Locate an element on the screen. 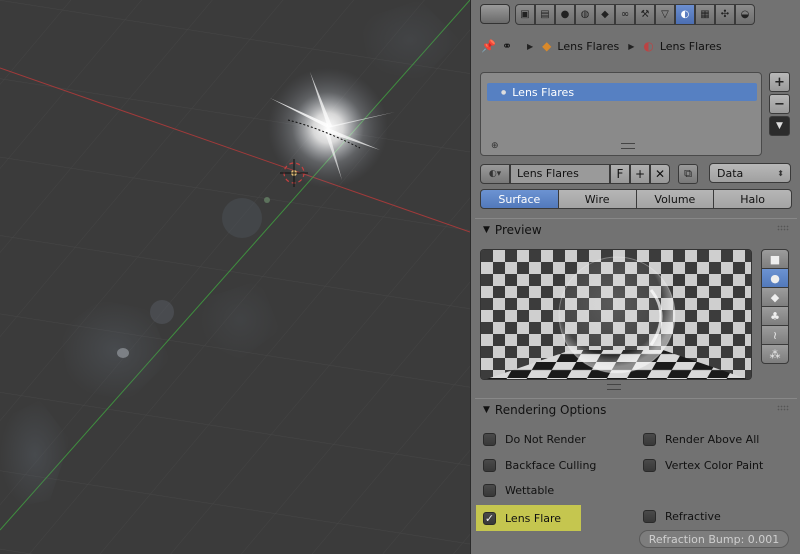 This screenshot has height=554, width=800. material-name-field: Lens Flares is located at coordinates (560, 173).